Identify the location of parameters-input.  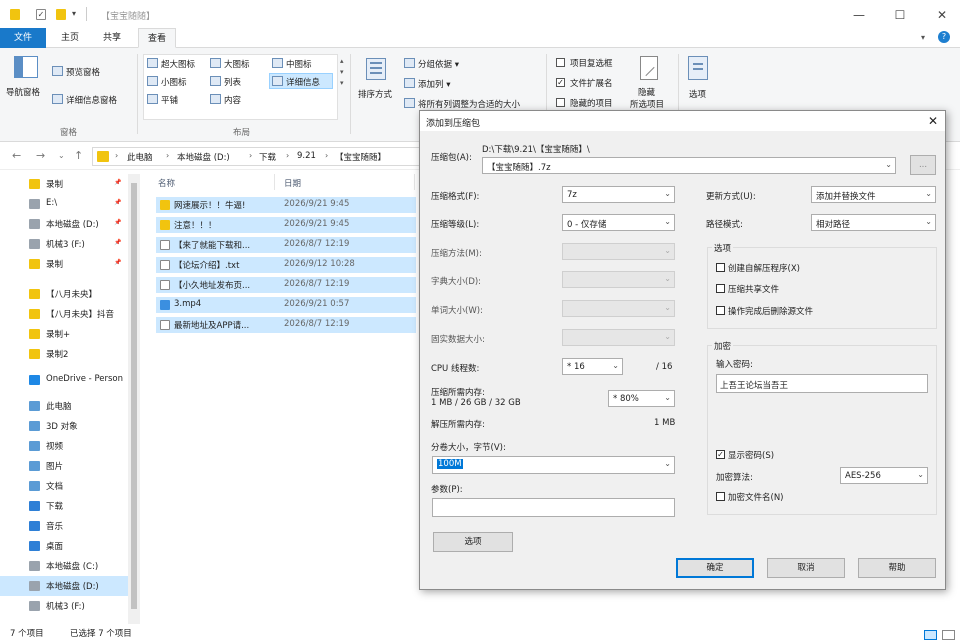
(553, 507).